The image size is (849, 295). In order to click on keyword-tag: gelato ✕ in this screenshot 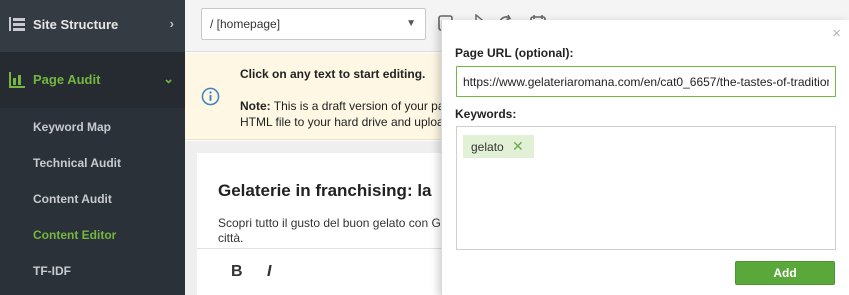, I will do `click(498, 146)`.